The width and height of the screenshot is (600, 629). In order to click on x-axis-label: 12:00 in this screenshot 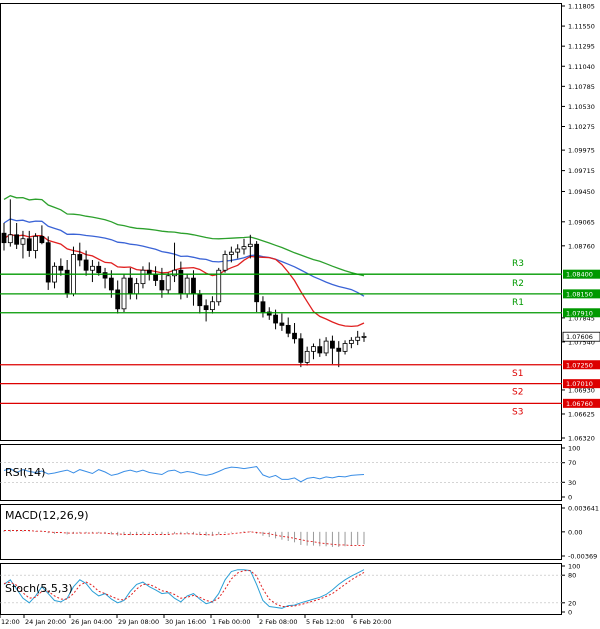, I will do `click(10, 622)`.